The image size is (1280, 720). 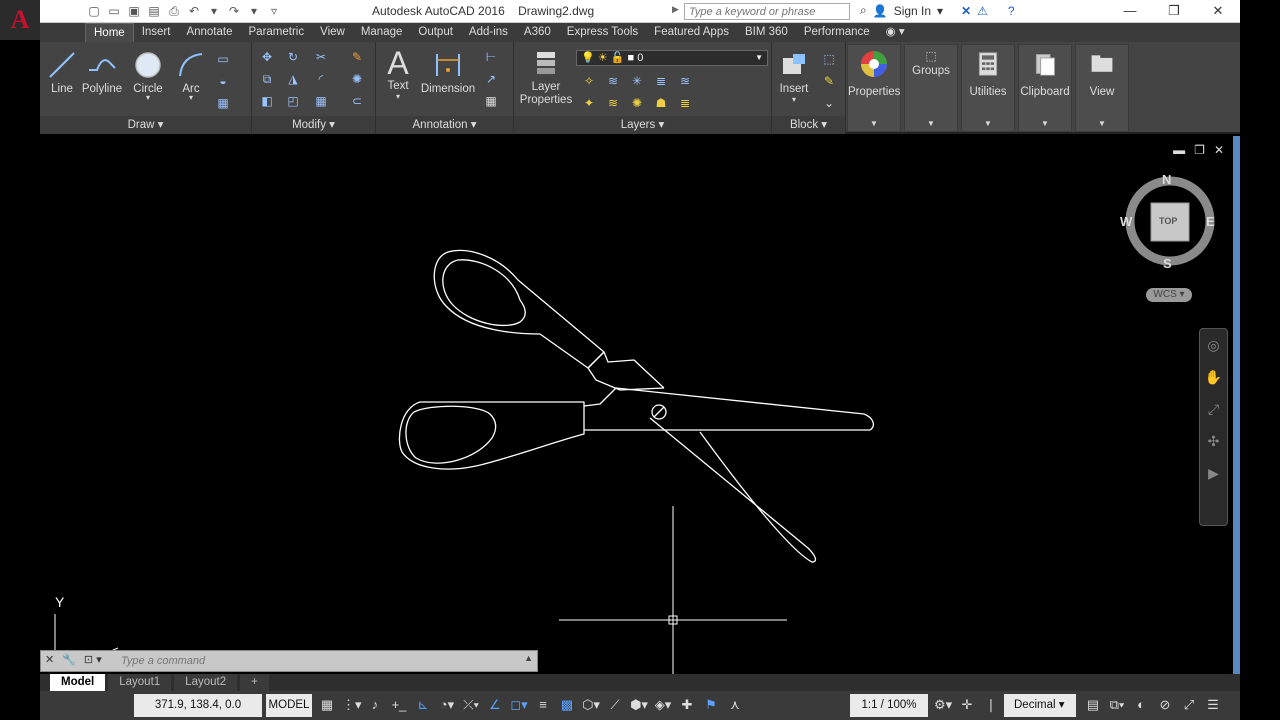 I want to click on 3d-osnap-icon: ⟋, so click(x=615, y=705).